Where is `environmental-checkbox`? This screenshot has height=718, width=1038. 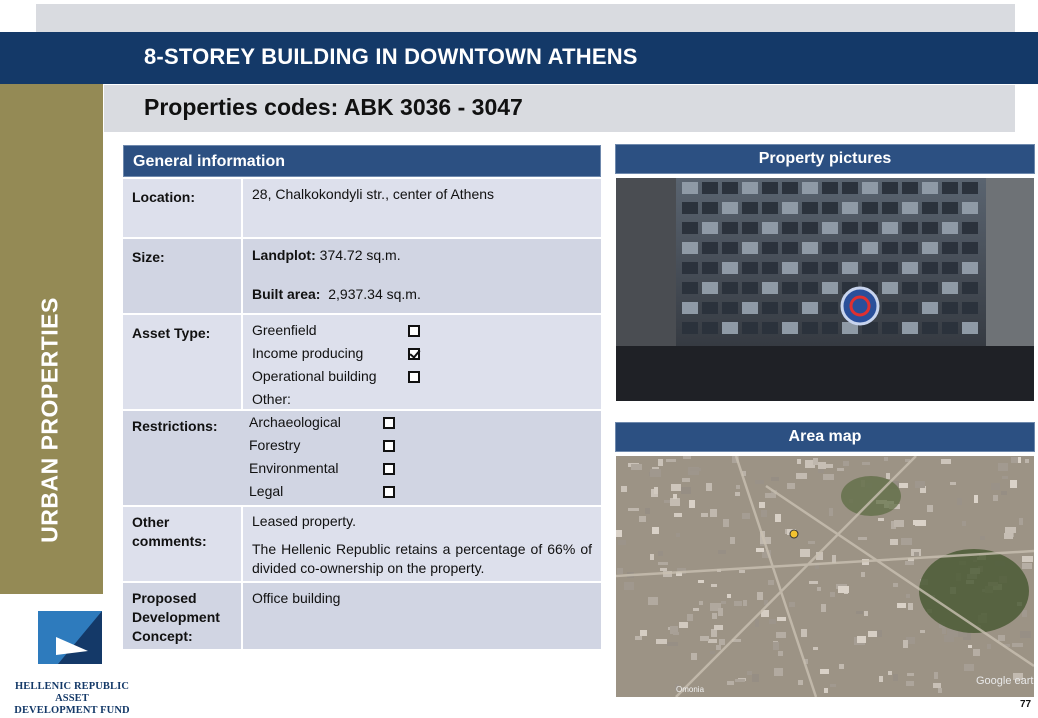 environmental-checkbox is located at coordinates (389, 468).